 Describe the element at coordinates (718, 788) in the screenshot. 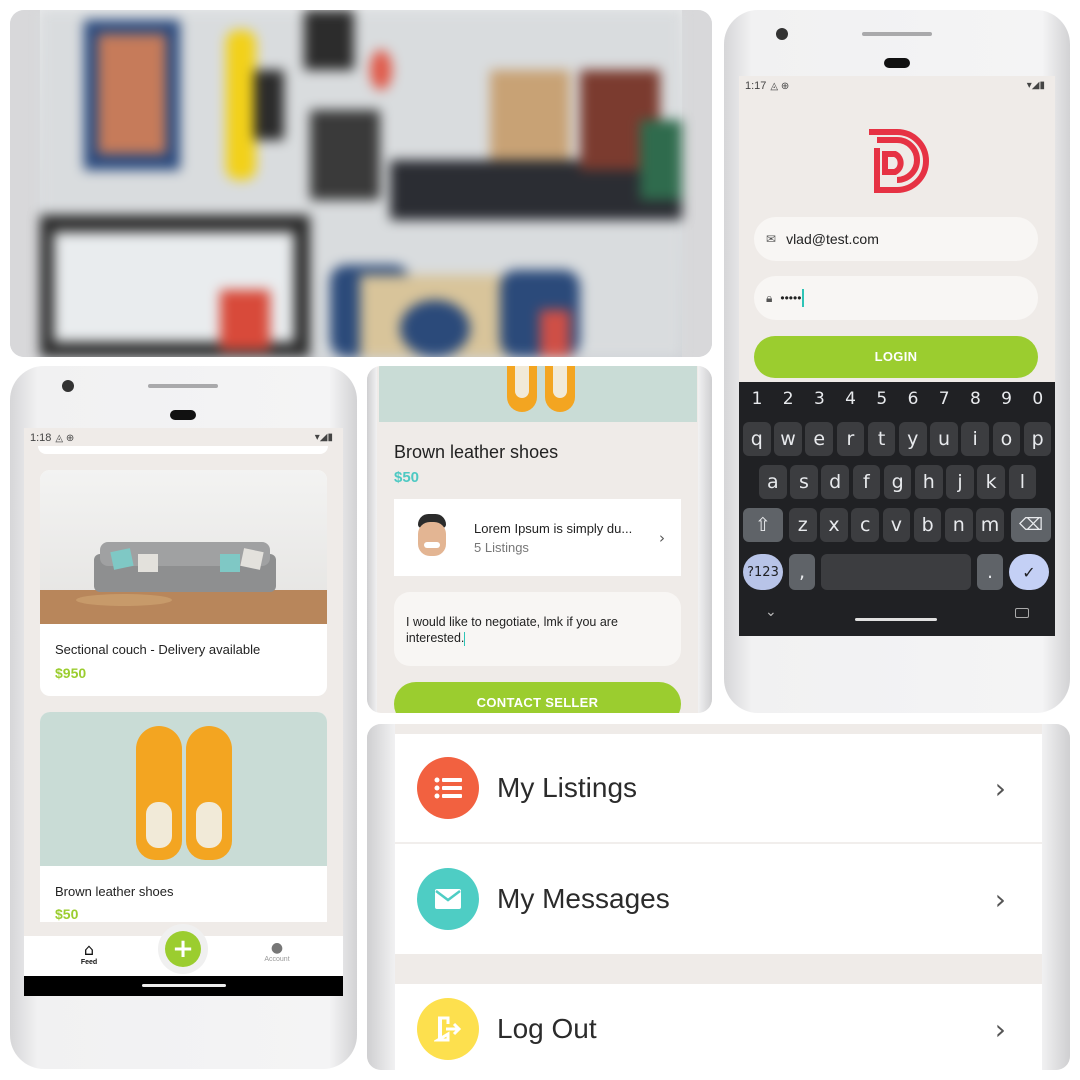

I see `menu-item-my-listings: My Listings ›` at that location.